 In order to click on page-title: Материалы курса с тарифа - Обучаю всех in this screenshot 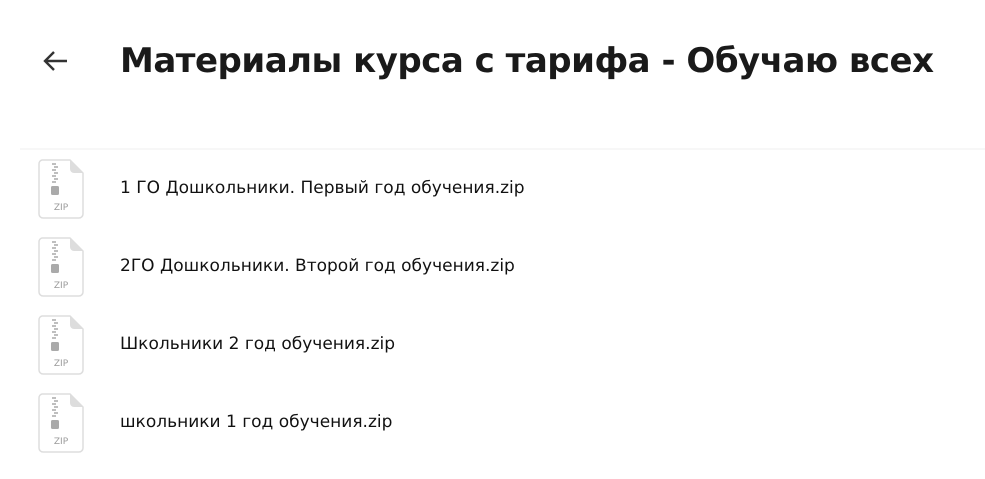, I will do `click(527, 61)`.